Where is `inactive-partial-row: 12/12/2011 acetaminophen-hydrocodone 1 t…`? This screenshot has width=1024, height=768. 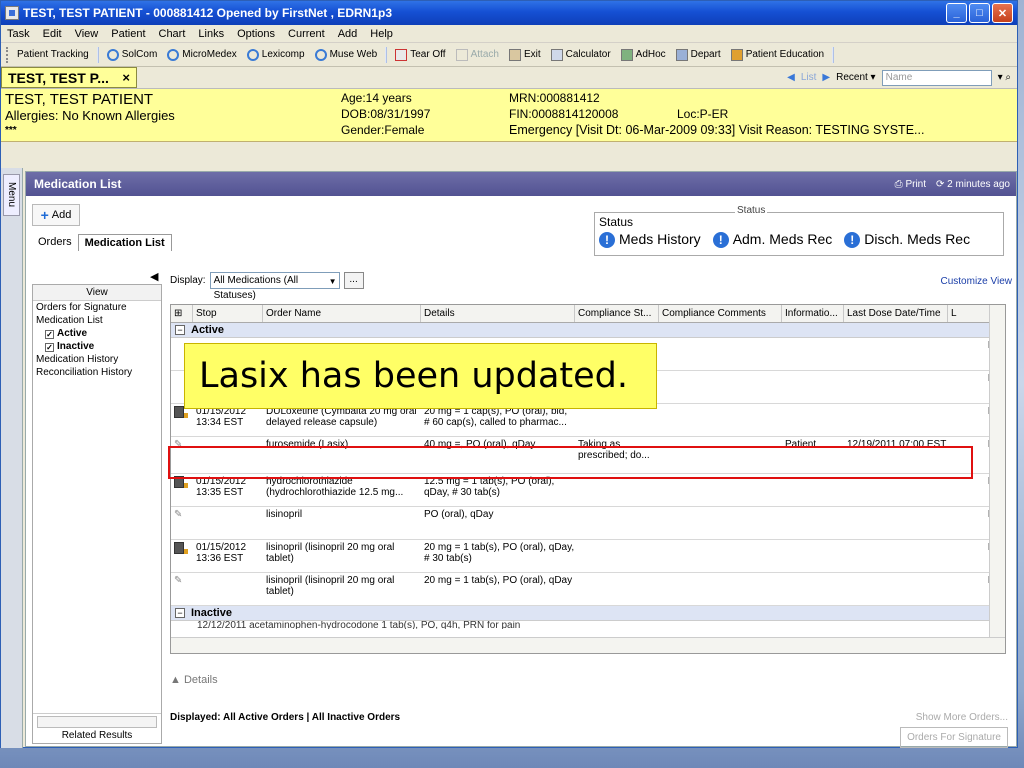
inactive-partial-row: 12/12/2011 acetaminophen-hydrocodone 1 t… is located at coordinates (588, 625).